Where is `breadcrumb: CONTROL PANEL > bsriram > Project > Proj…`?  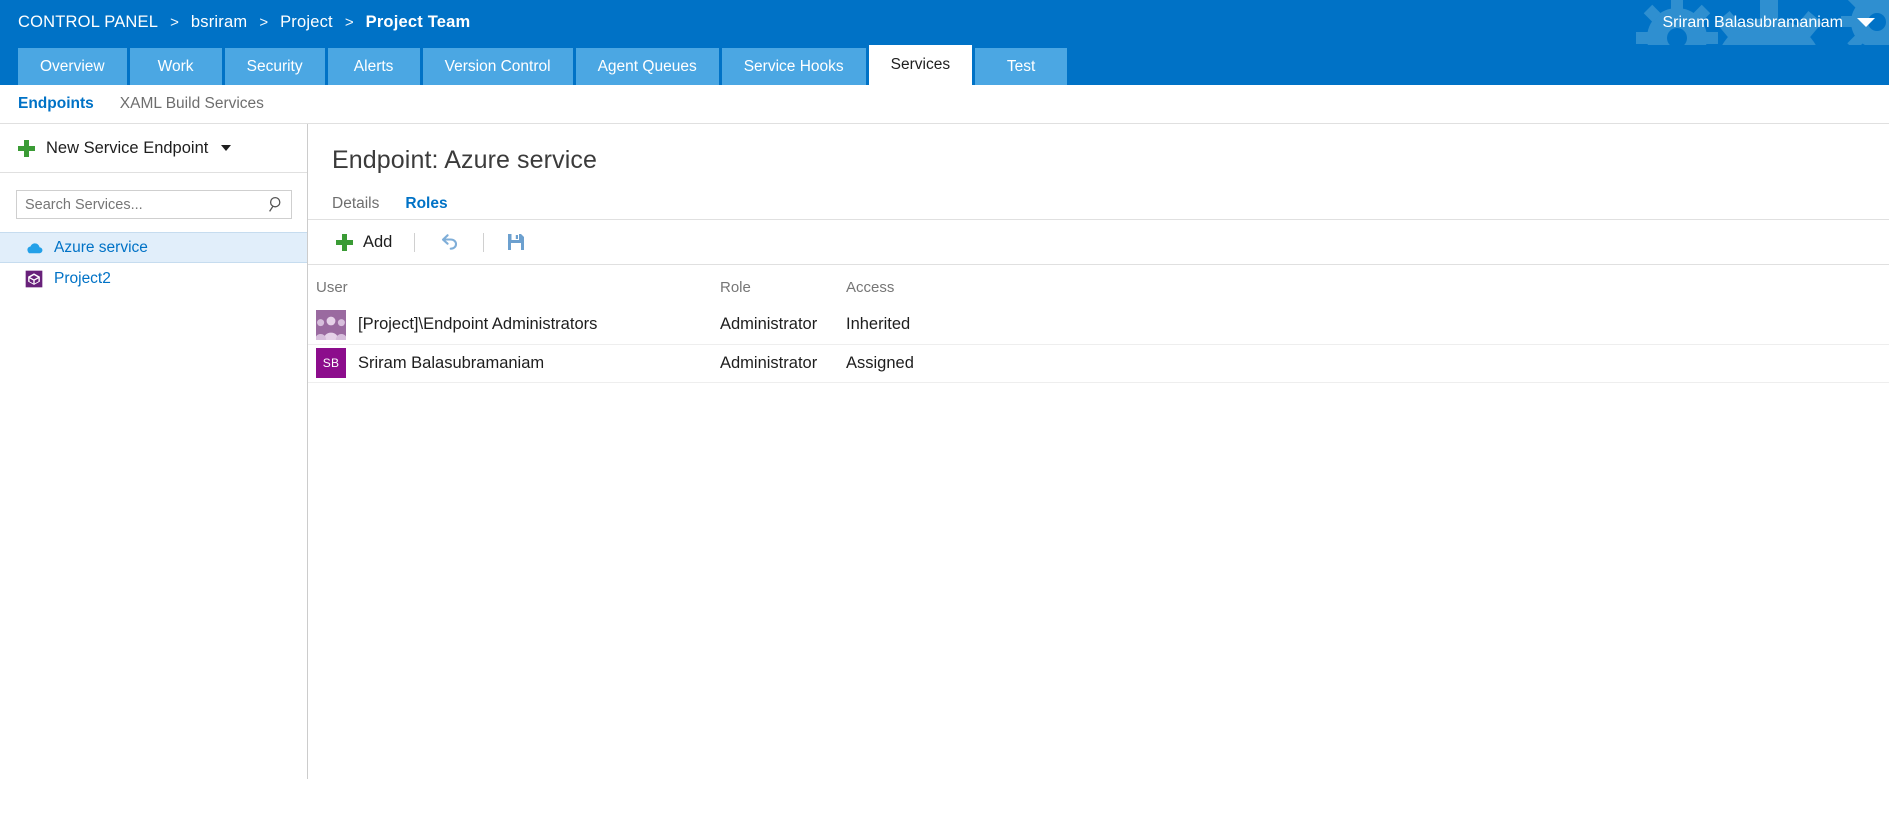 breadcrumb: CONTROL PANEL > bsriram > Project > Proj… is located at coordinates (244, 22).